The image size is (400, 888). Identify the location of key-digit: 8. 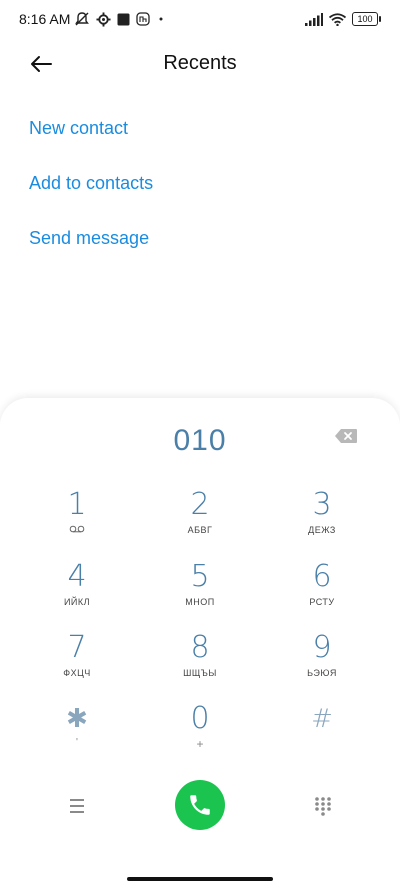
(200, 647).